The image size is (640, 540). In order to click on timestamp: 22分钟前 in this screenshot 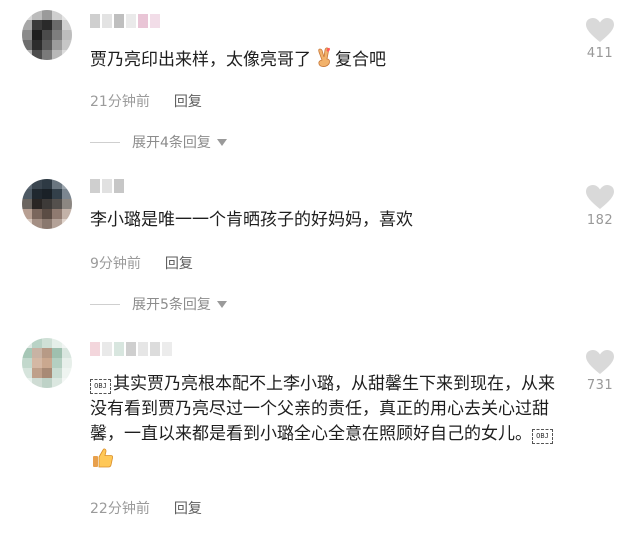, I will do `click(120, 509)`.